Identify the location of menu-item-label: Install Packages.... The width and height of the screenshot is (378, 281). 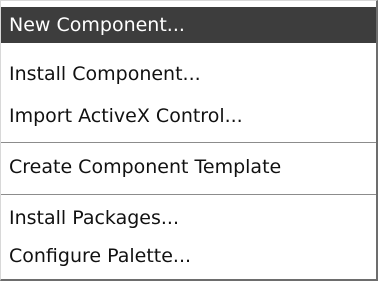
(94, 218).